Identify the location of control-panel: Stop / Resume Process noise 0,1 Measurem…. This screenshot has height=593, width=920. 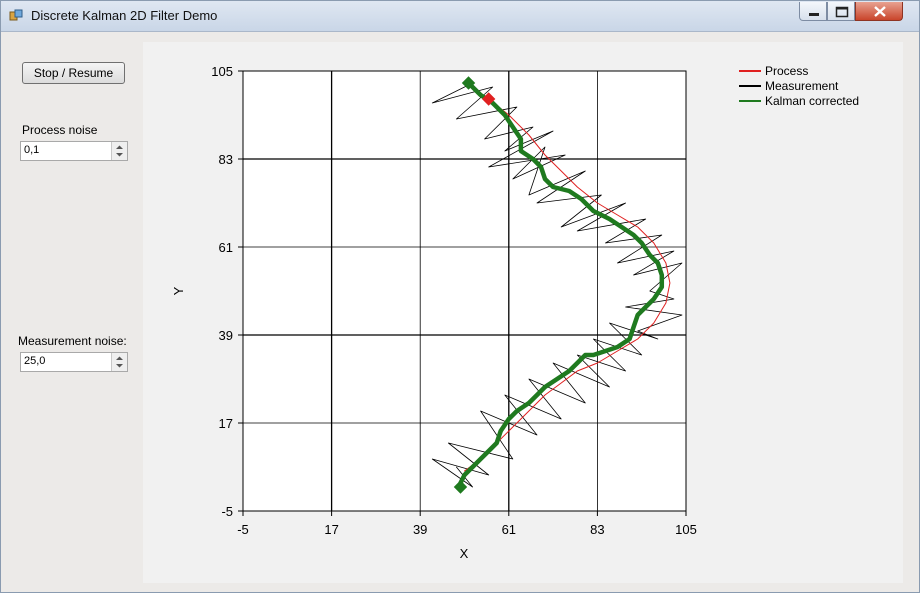
(73, 309).